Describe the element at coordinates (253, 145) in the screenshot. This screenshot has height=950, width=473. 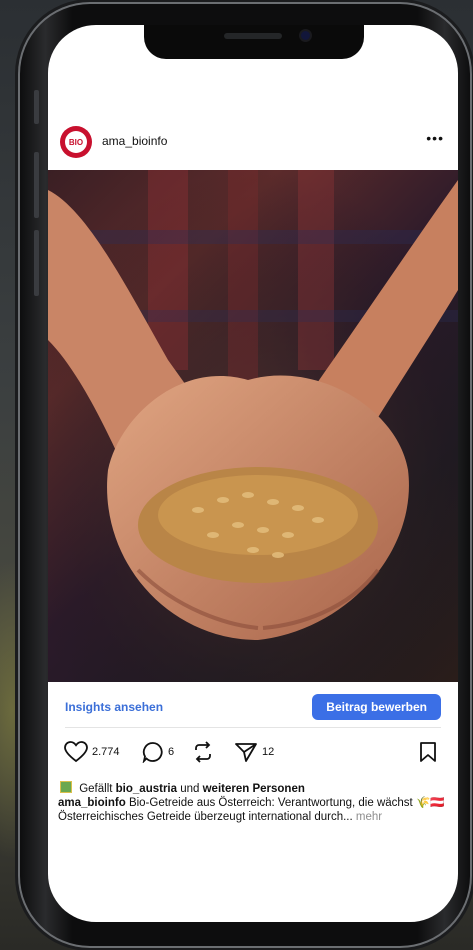
I see `post-header: BIO ama_bioinfo •••` at that location.